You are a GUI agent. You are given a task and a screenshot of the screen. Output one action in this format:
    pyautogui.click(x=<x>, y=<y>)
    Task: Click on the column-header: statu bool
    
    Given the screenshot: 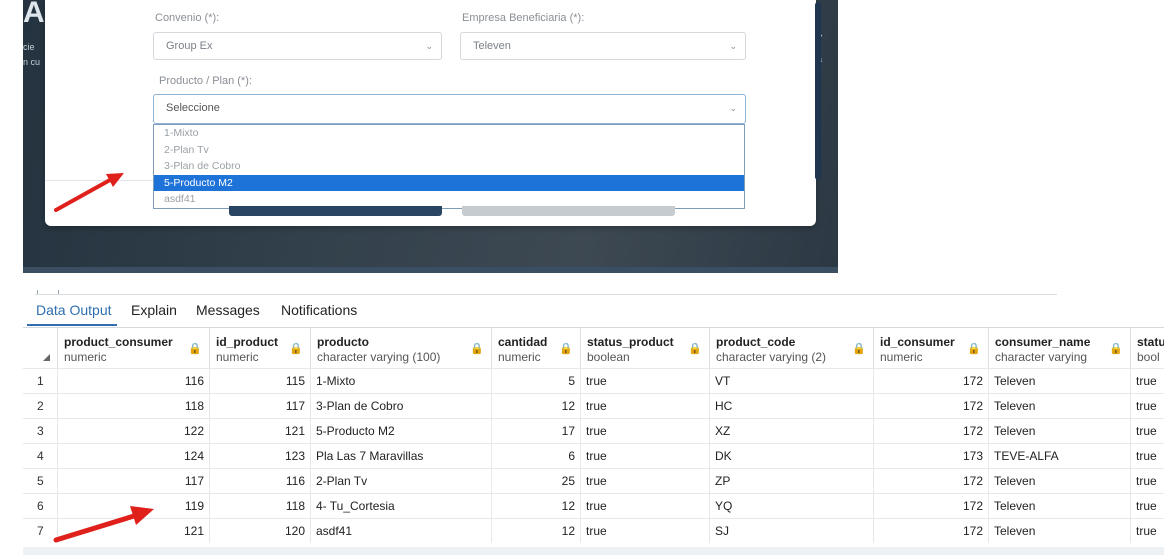 What is the action you would take?
    pyautogui.click(x=1147, y=348)
    